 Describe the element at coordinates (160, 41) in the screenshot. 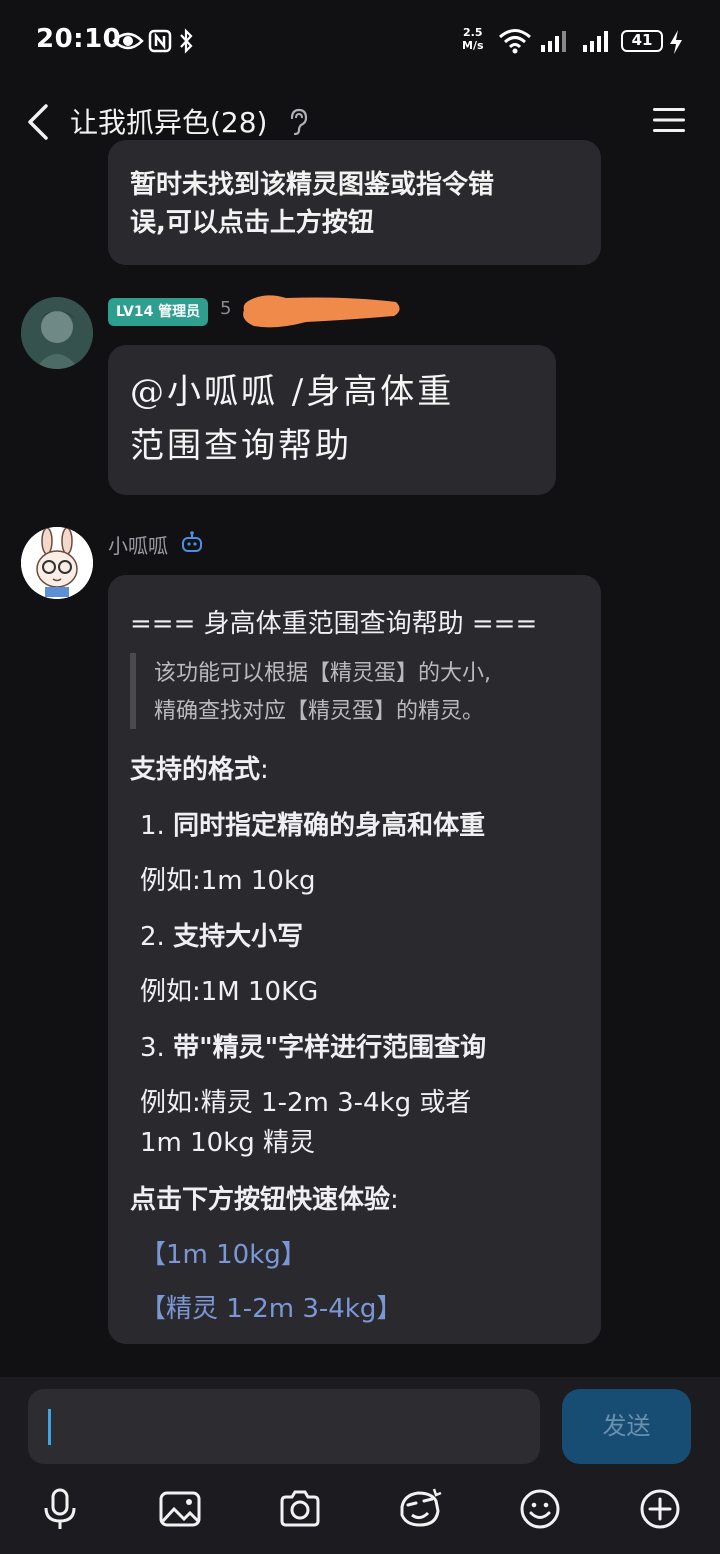

I see `nfc-icon` at that location.